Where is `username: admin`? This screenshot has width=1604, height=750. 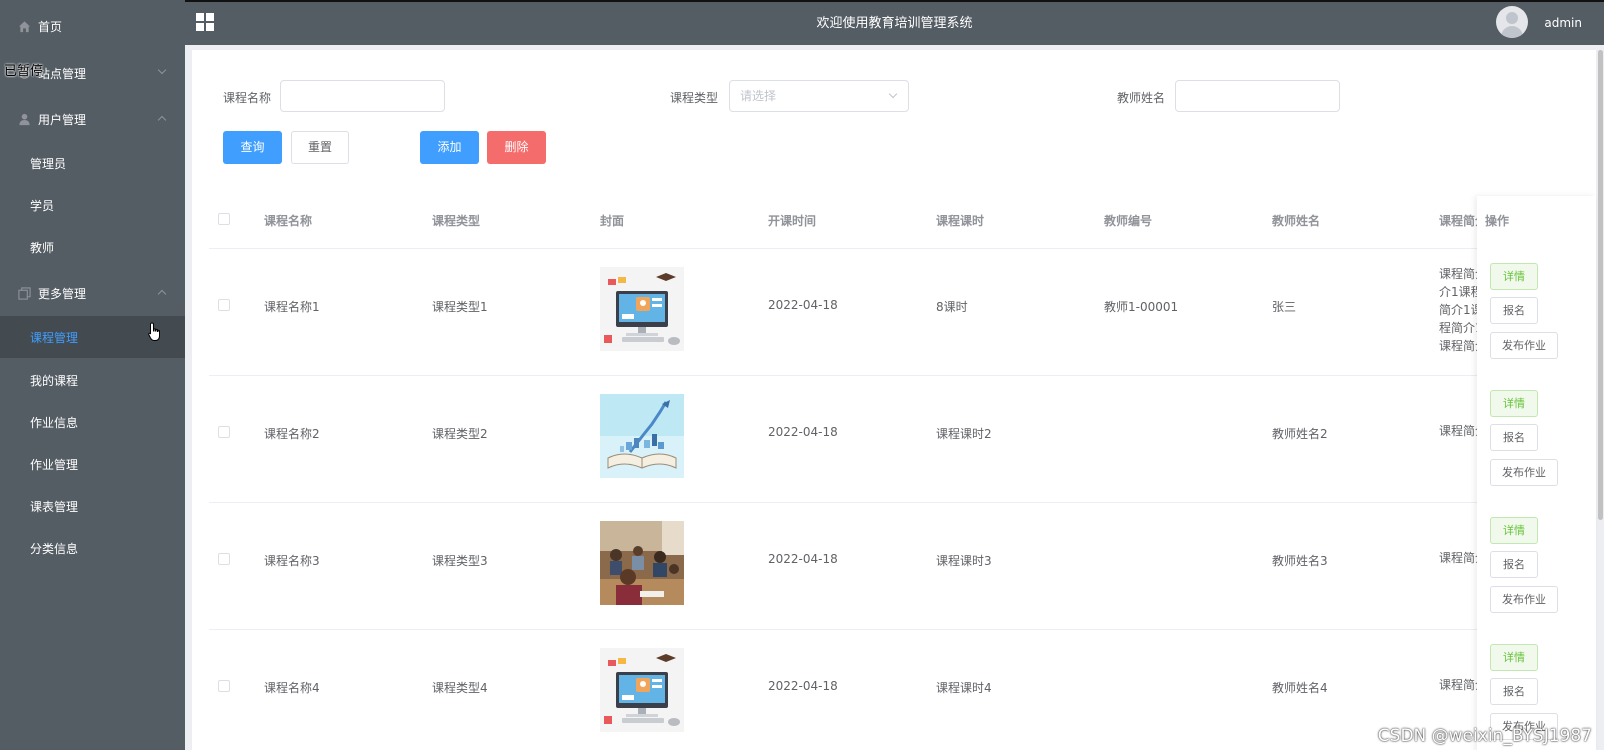 username: admin is located at coordinates (1563, 23).